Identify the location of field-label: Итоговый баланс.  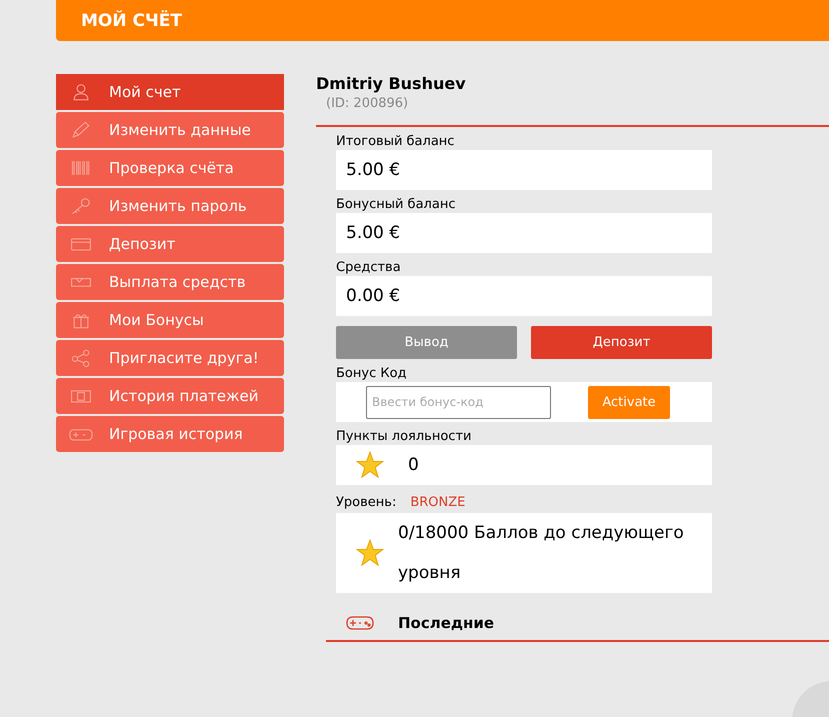
(396, 142).